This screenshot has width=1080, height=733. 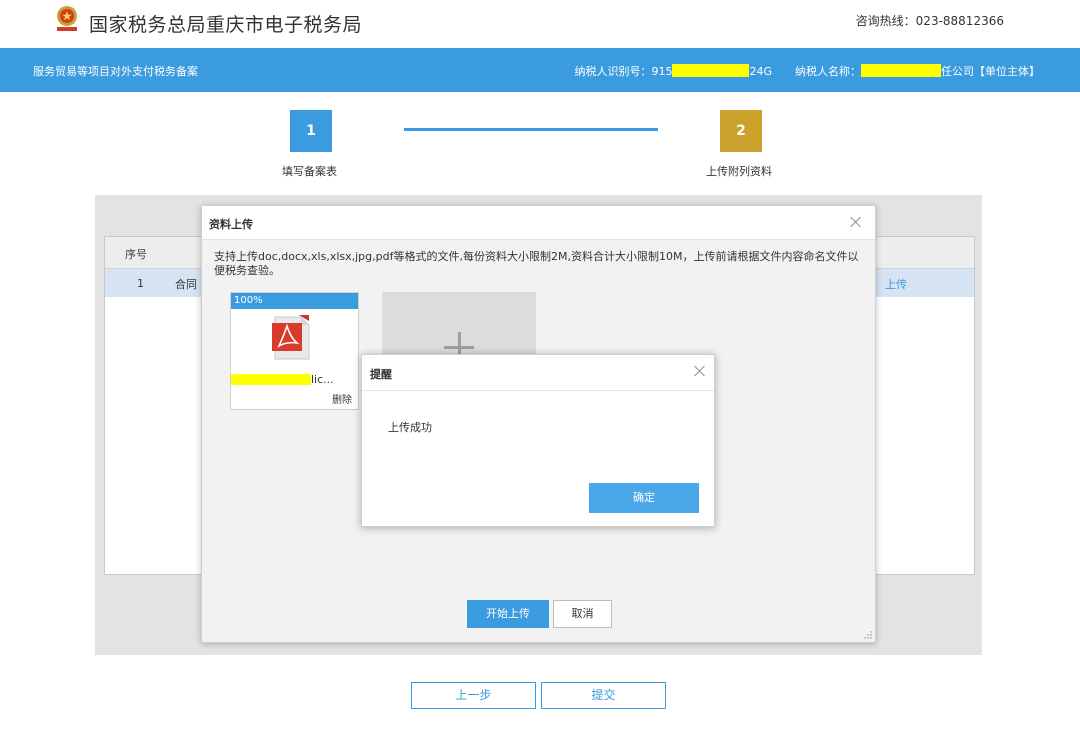 I want to click on submit-button: 提交, so click(x=603, y=695).